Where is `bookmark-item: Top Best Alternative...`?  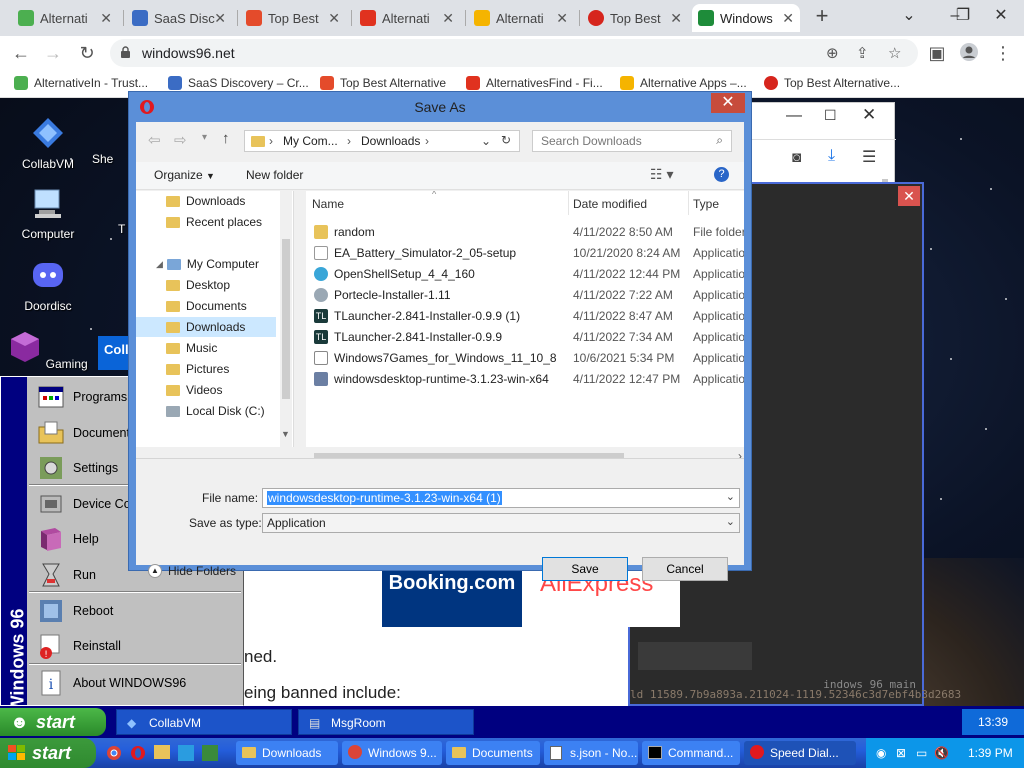 bookmark-item: Top Best Alternative... is located at coordinates (832, 83).